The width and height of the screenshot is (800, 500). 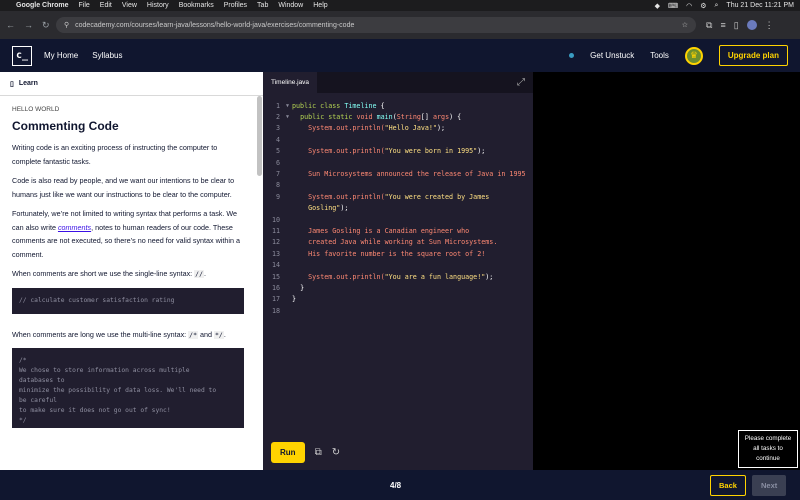 I want to click on next-tooltip: Please complete all tasks to continue, so click(x=768, y=449).